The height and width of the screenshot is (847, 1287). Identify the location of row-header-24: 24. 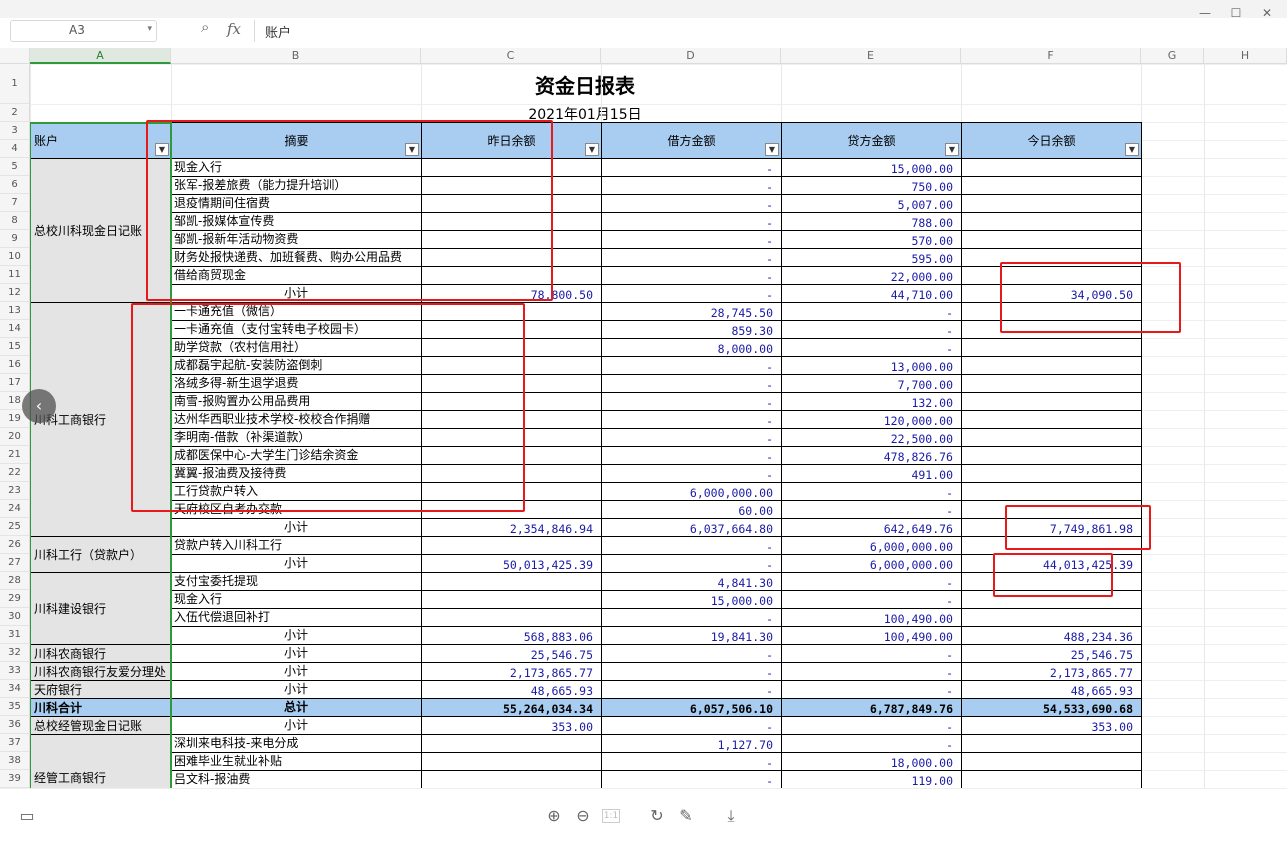
(15, 509).